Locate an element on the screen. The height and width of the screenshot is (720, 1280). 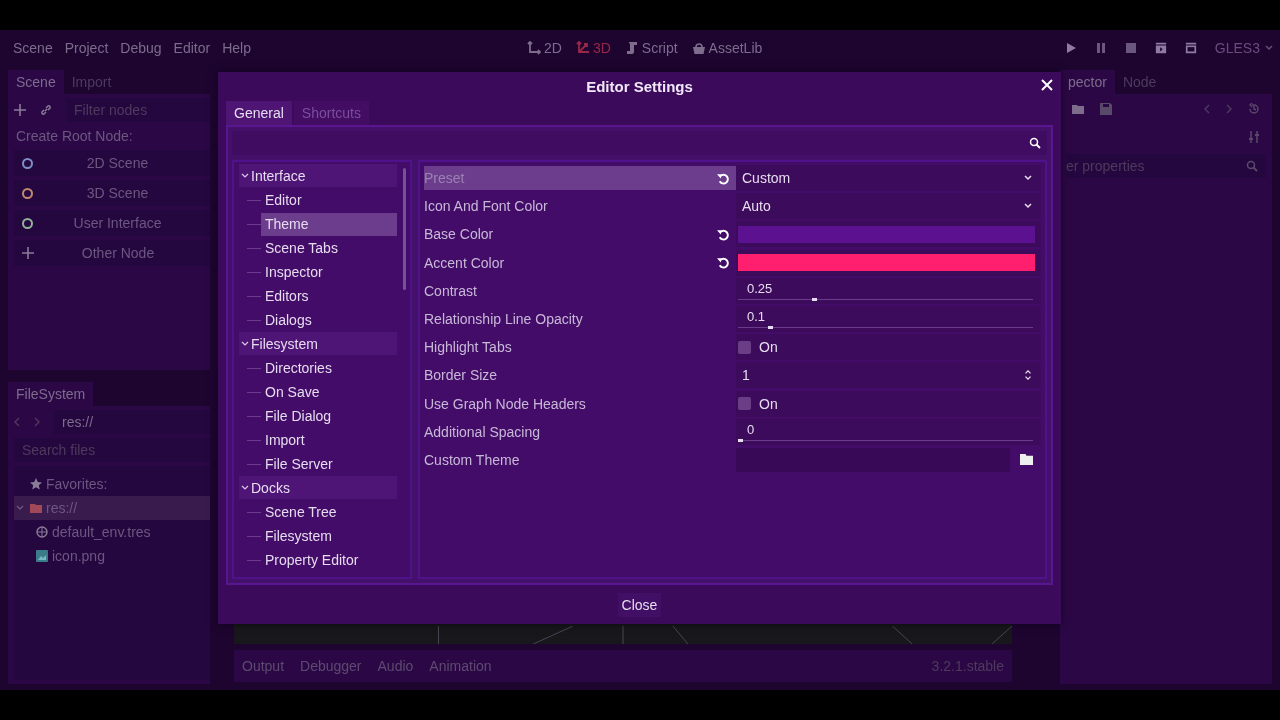
tree-item: Dialogs is located at coordinates (329, 320).